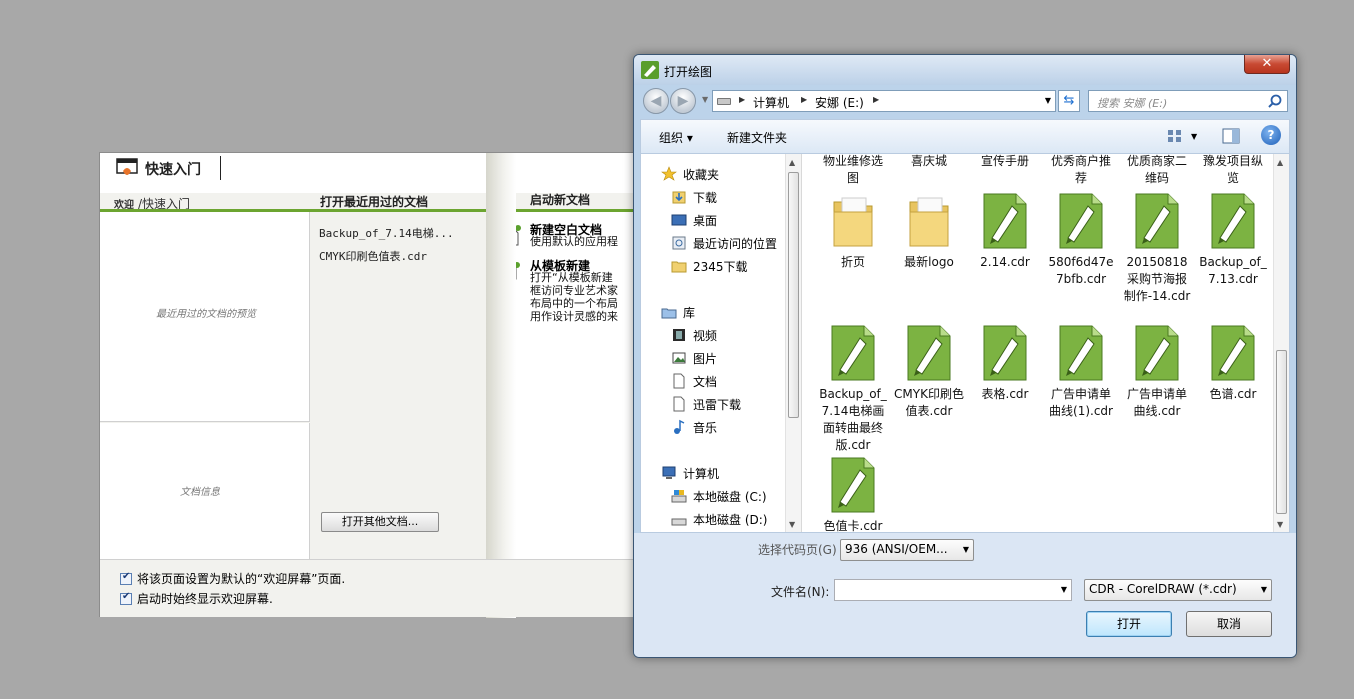 The image size is (1354, 699). Describe the element at coordinates (694, 197) in the screenshot. I see `nav-item-downloads: 下载` at that location.